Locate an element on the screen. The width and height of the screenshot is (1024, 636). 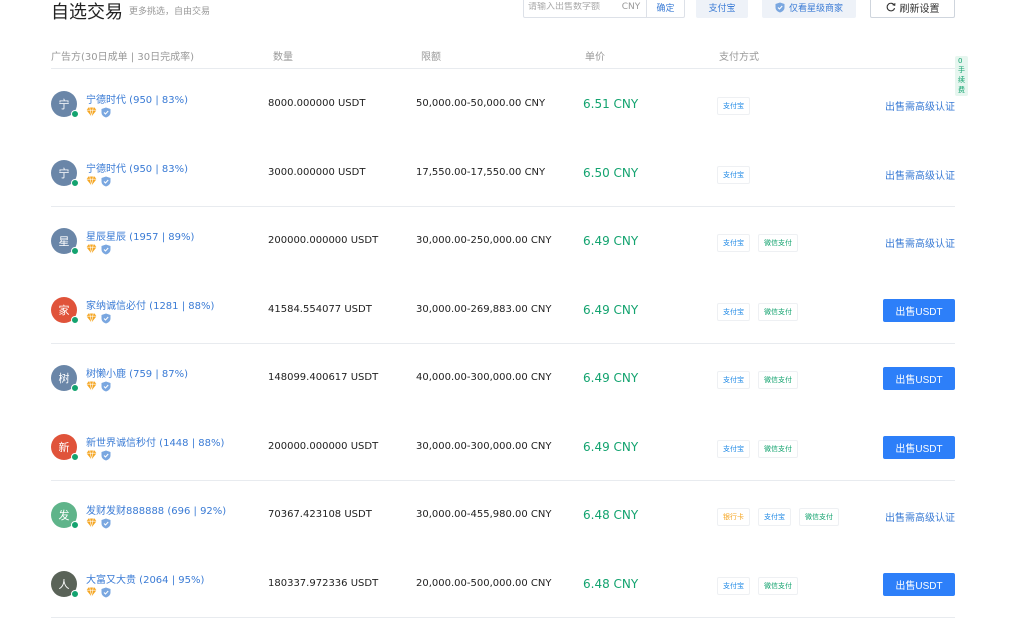
merchant-name-link: 新世界诚信秒付 (1448 | 88%) is located at coordinates (155, 441).